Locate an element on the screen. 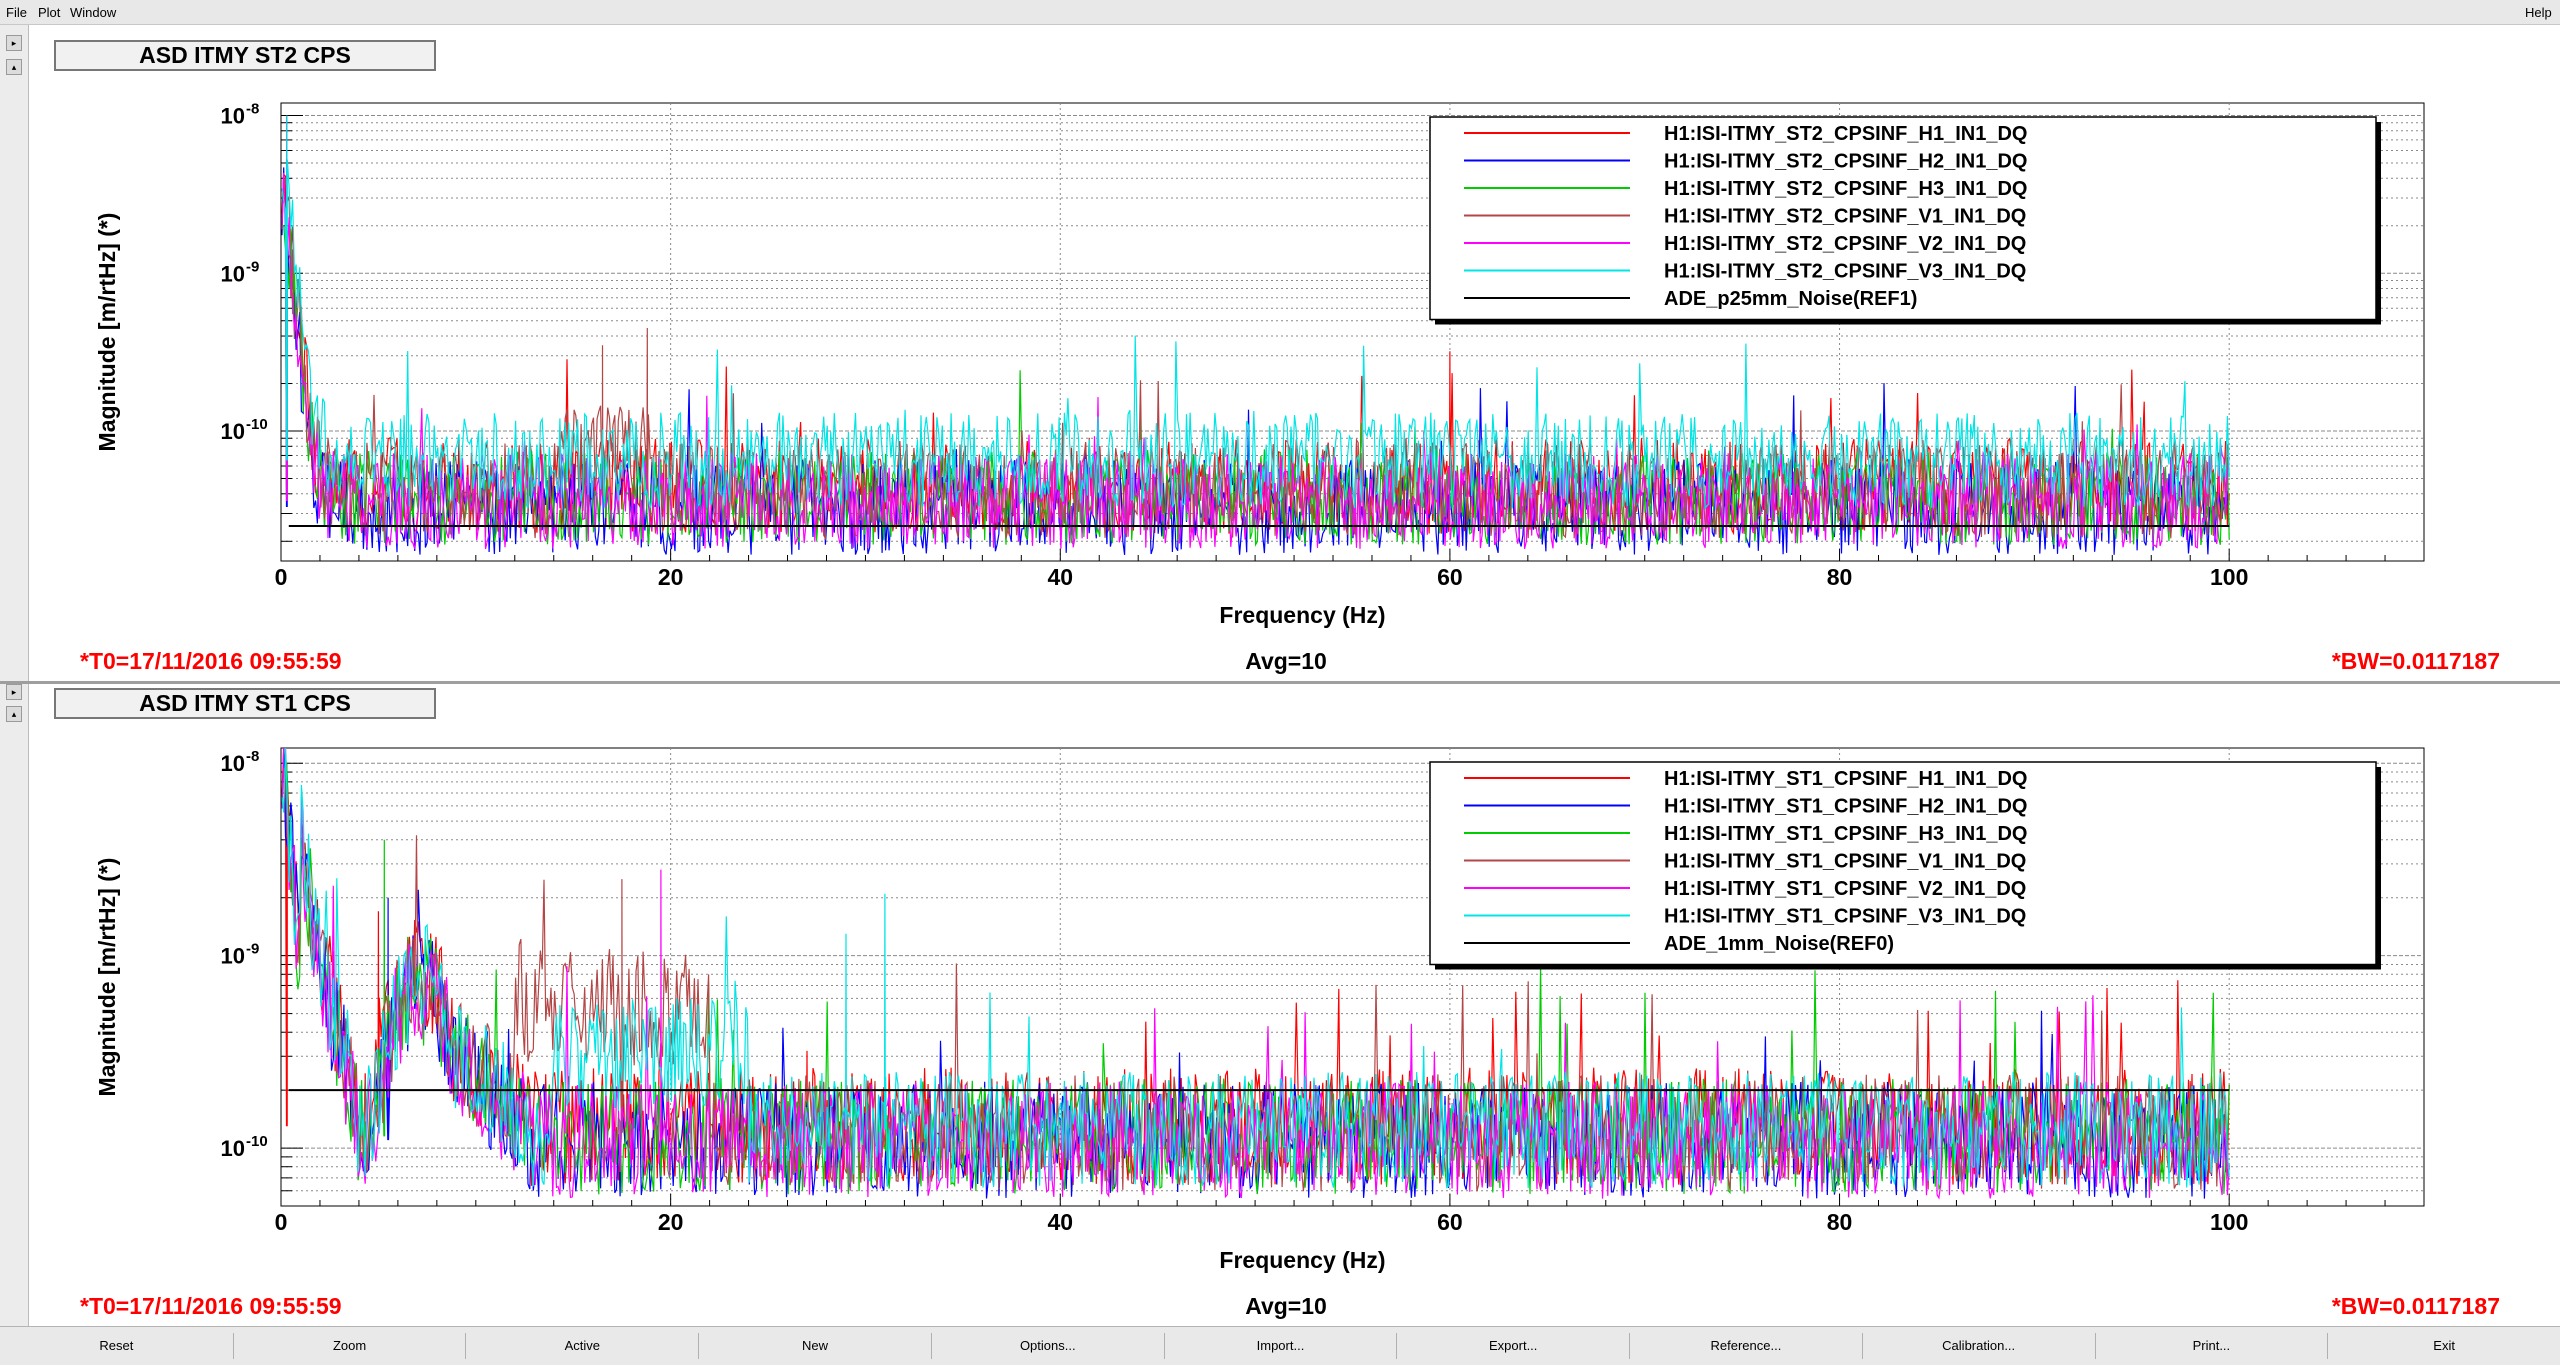 The height and width of the screenshot is (1365, 2560). legend-entry: H1:ISI-ITMY_ST1_CPSINF_V2_IN1_DQ is located at coordinates (1845, 889).